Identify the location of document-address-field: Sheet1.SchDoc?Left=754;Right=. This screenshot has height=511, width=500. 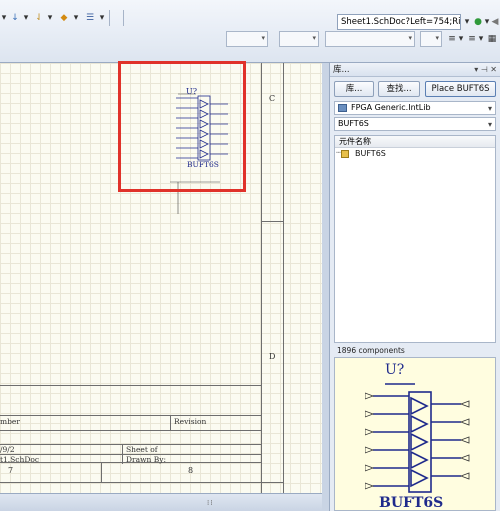
(399, 22).